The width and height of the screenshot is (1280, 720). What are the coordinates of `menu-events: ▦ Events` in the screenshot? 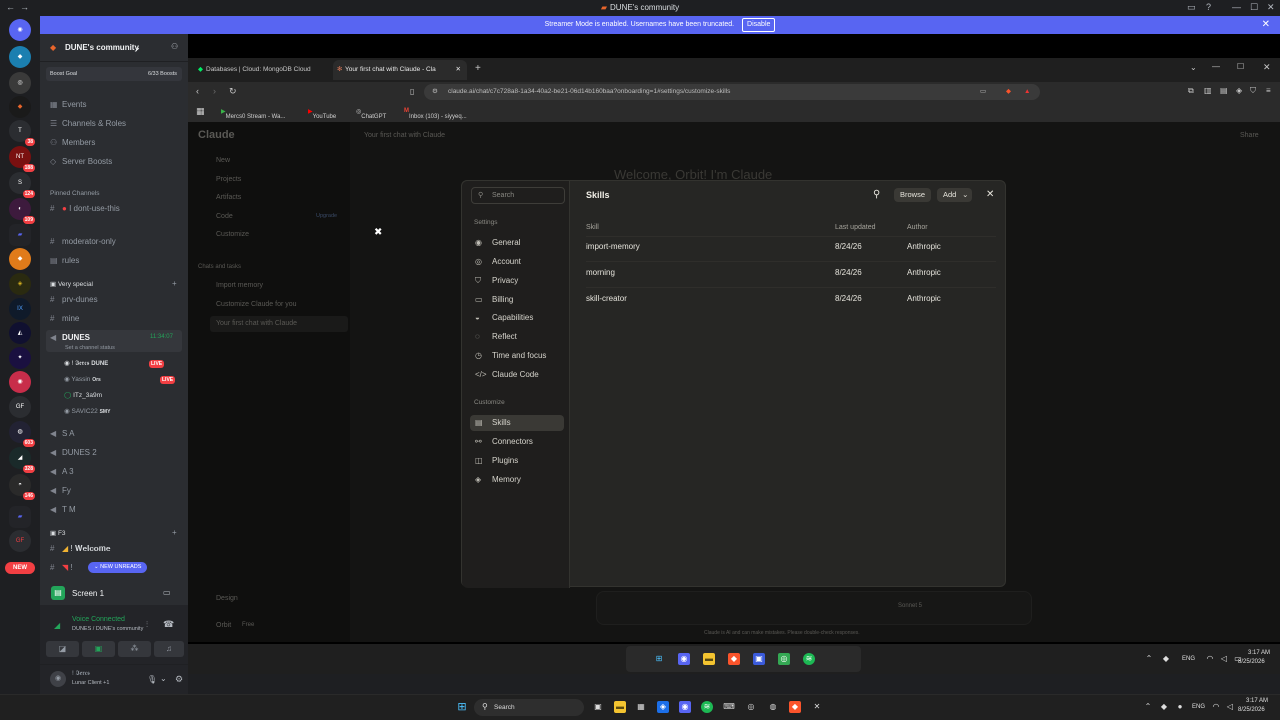 It's located at (68, 104).